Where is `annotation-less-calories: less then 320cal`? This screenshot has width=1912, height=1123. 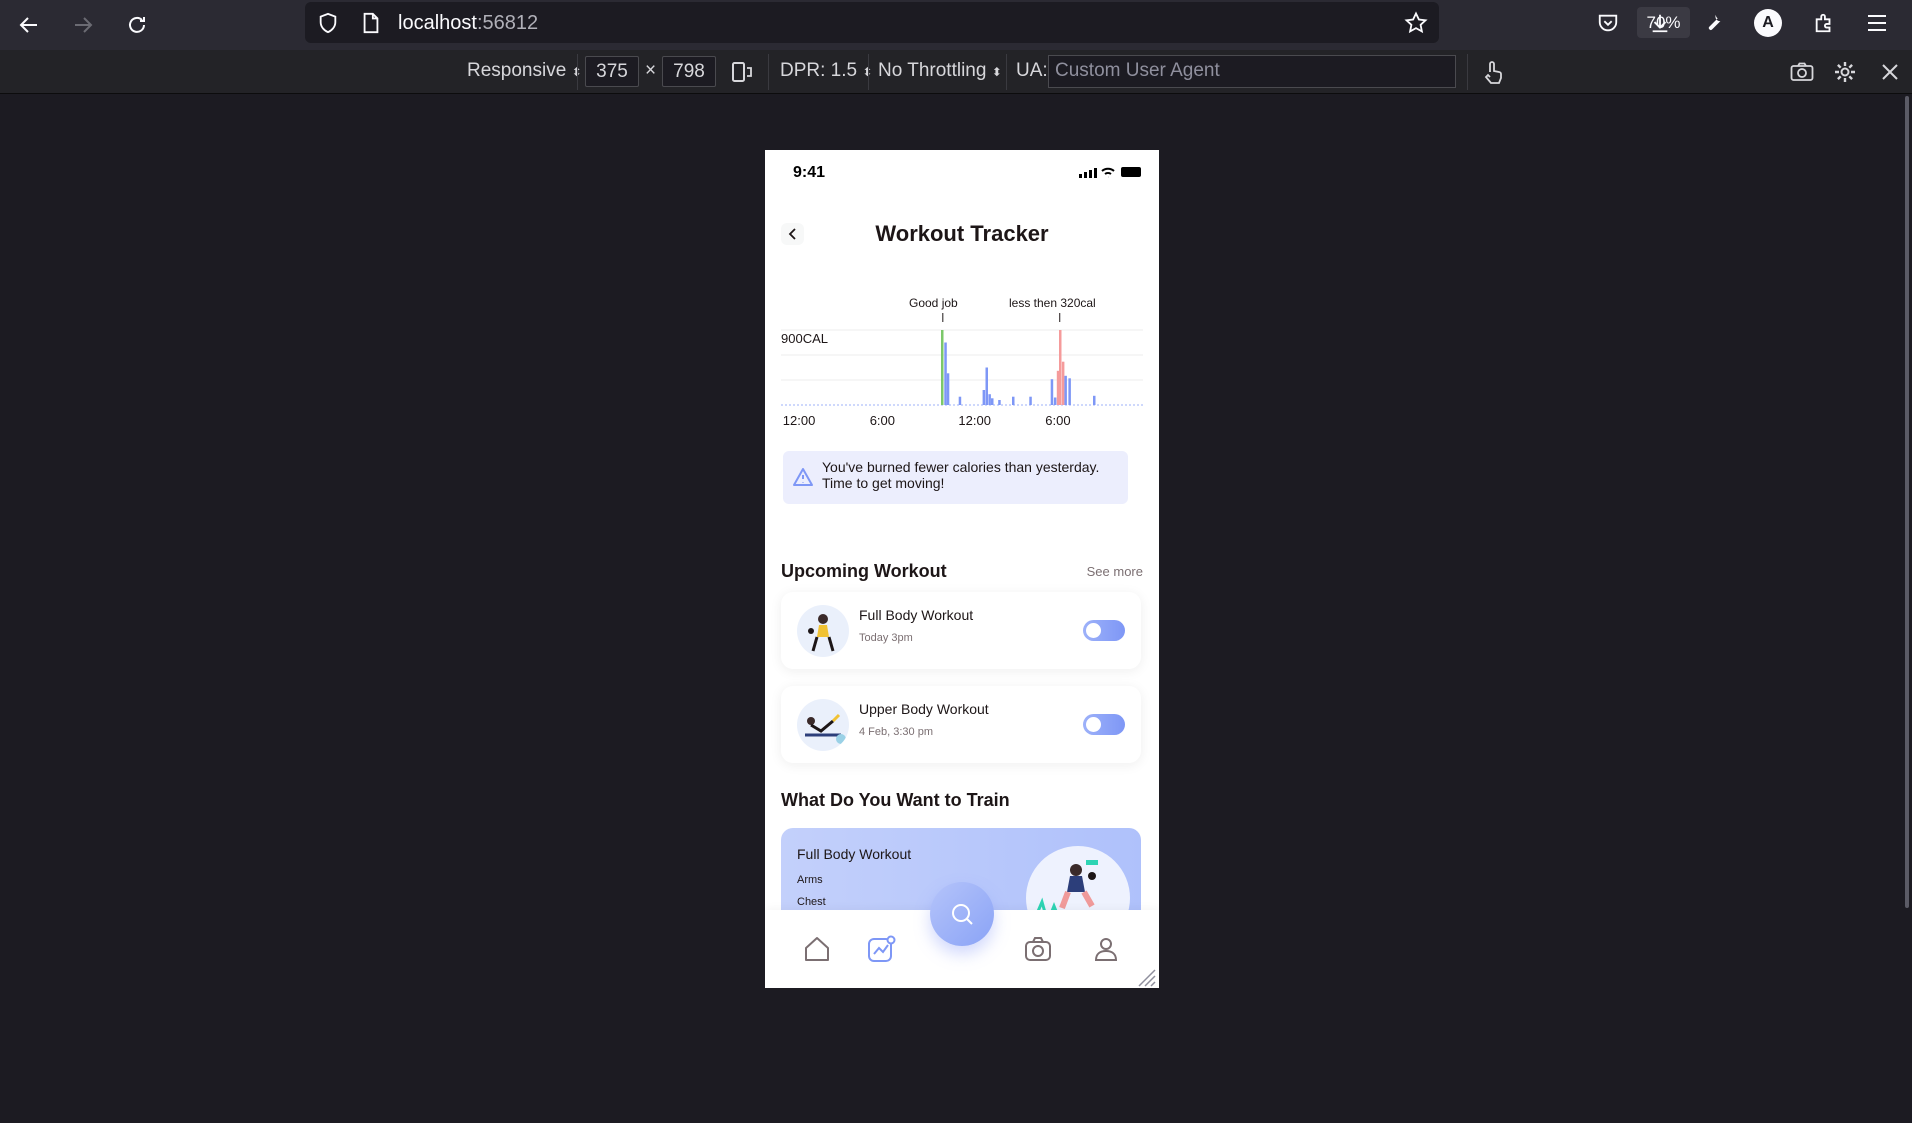
annotation-less-calories: less then 320cal is located at coordinates (1052, 303).